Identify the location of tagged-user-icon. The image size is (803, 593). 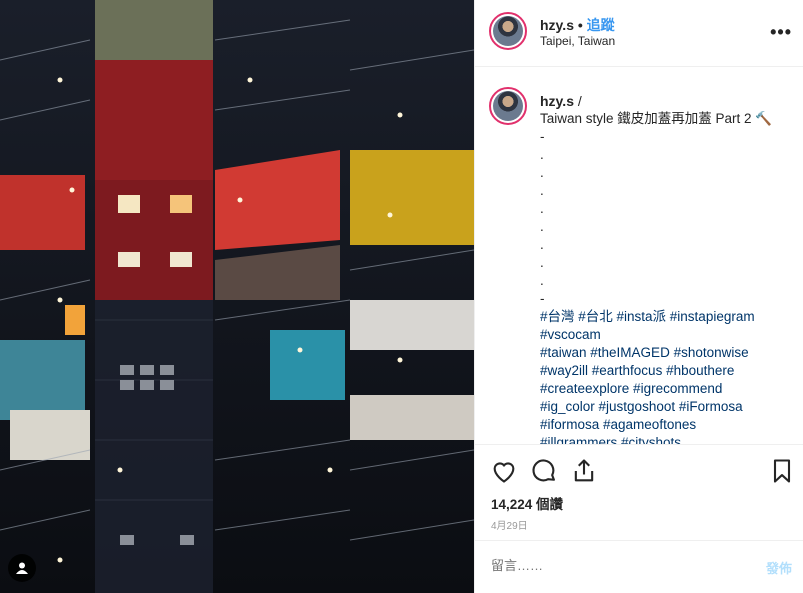
(22, 568).